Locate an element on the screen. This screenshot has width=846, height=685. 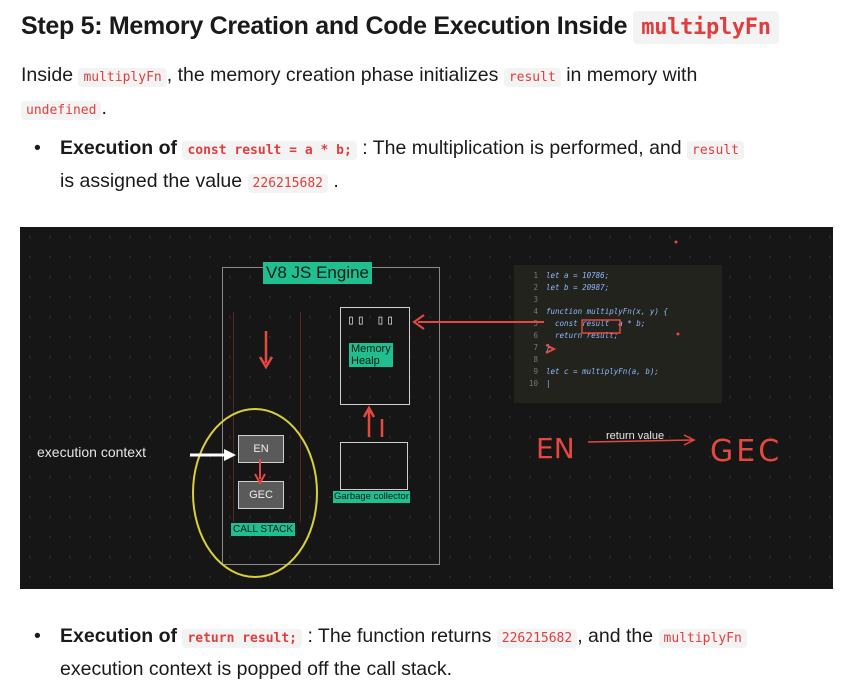
arrow-gc-to-heap is located at coordinates (375, 424).